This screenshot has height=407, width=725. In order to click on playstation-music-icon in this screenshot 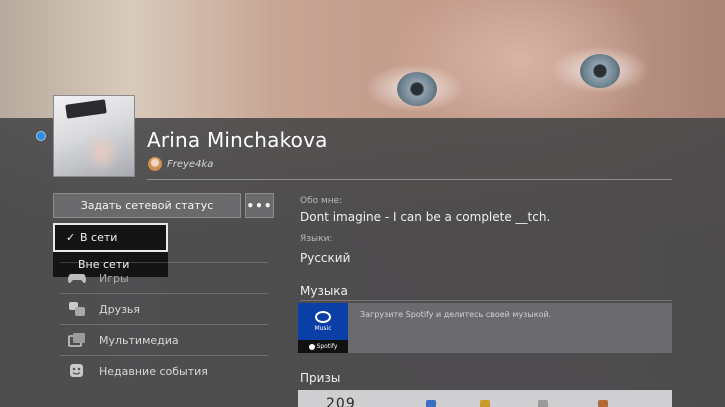, I will do `click(323, 317)`.